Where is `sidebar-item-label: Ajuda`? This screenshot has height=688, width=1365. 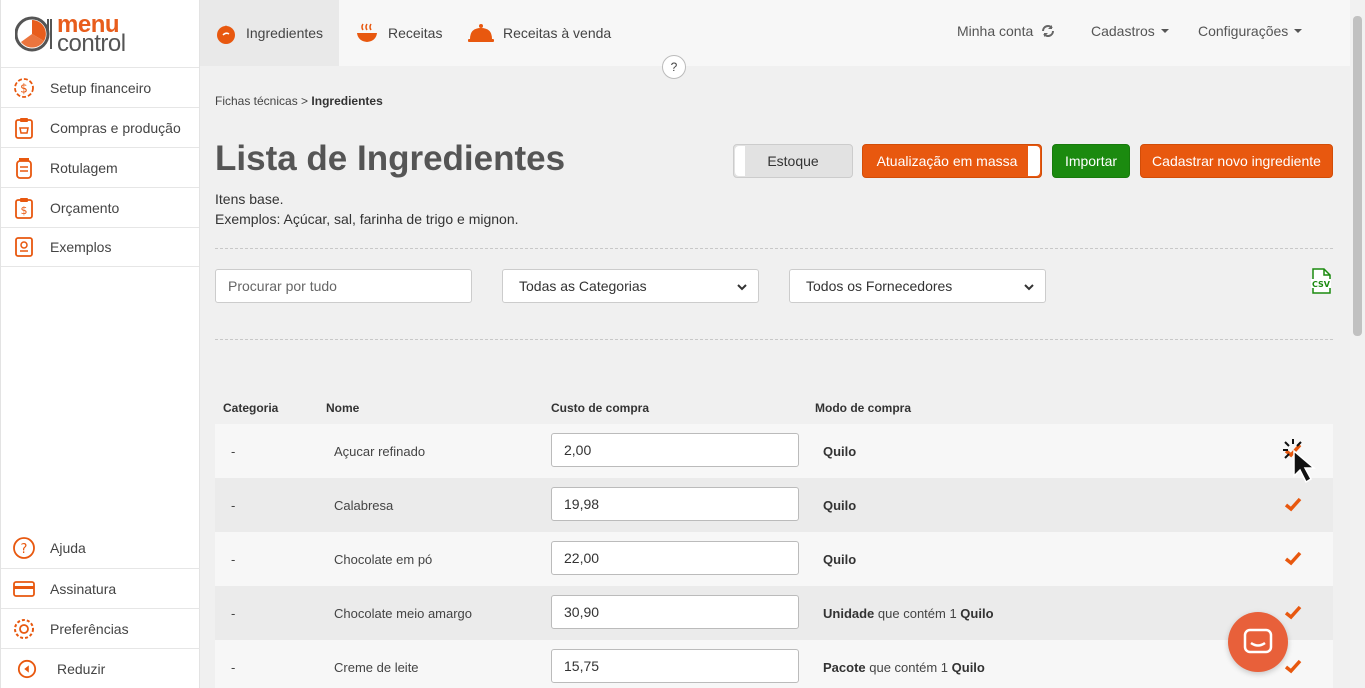
sidebar-item-label: Ajuda is located at coordinates (68, 548).